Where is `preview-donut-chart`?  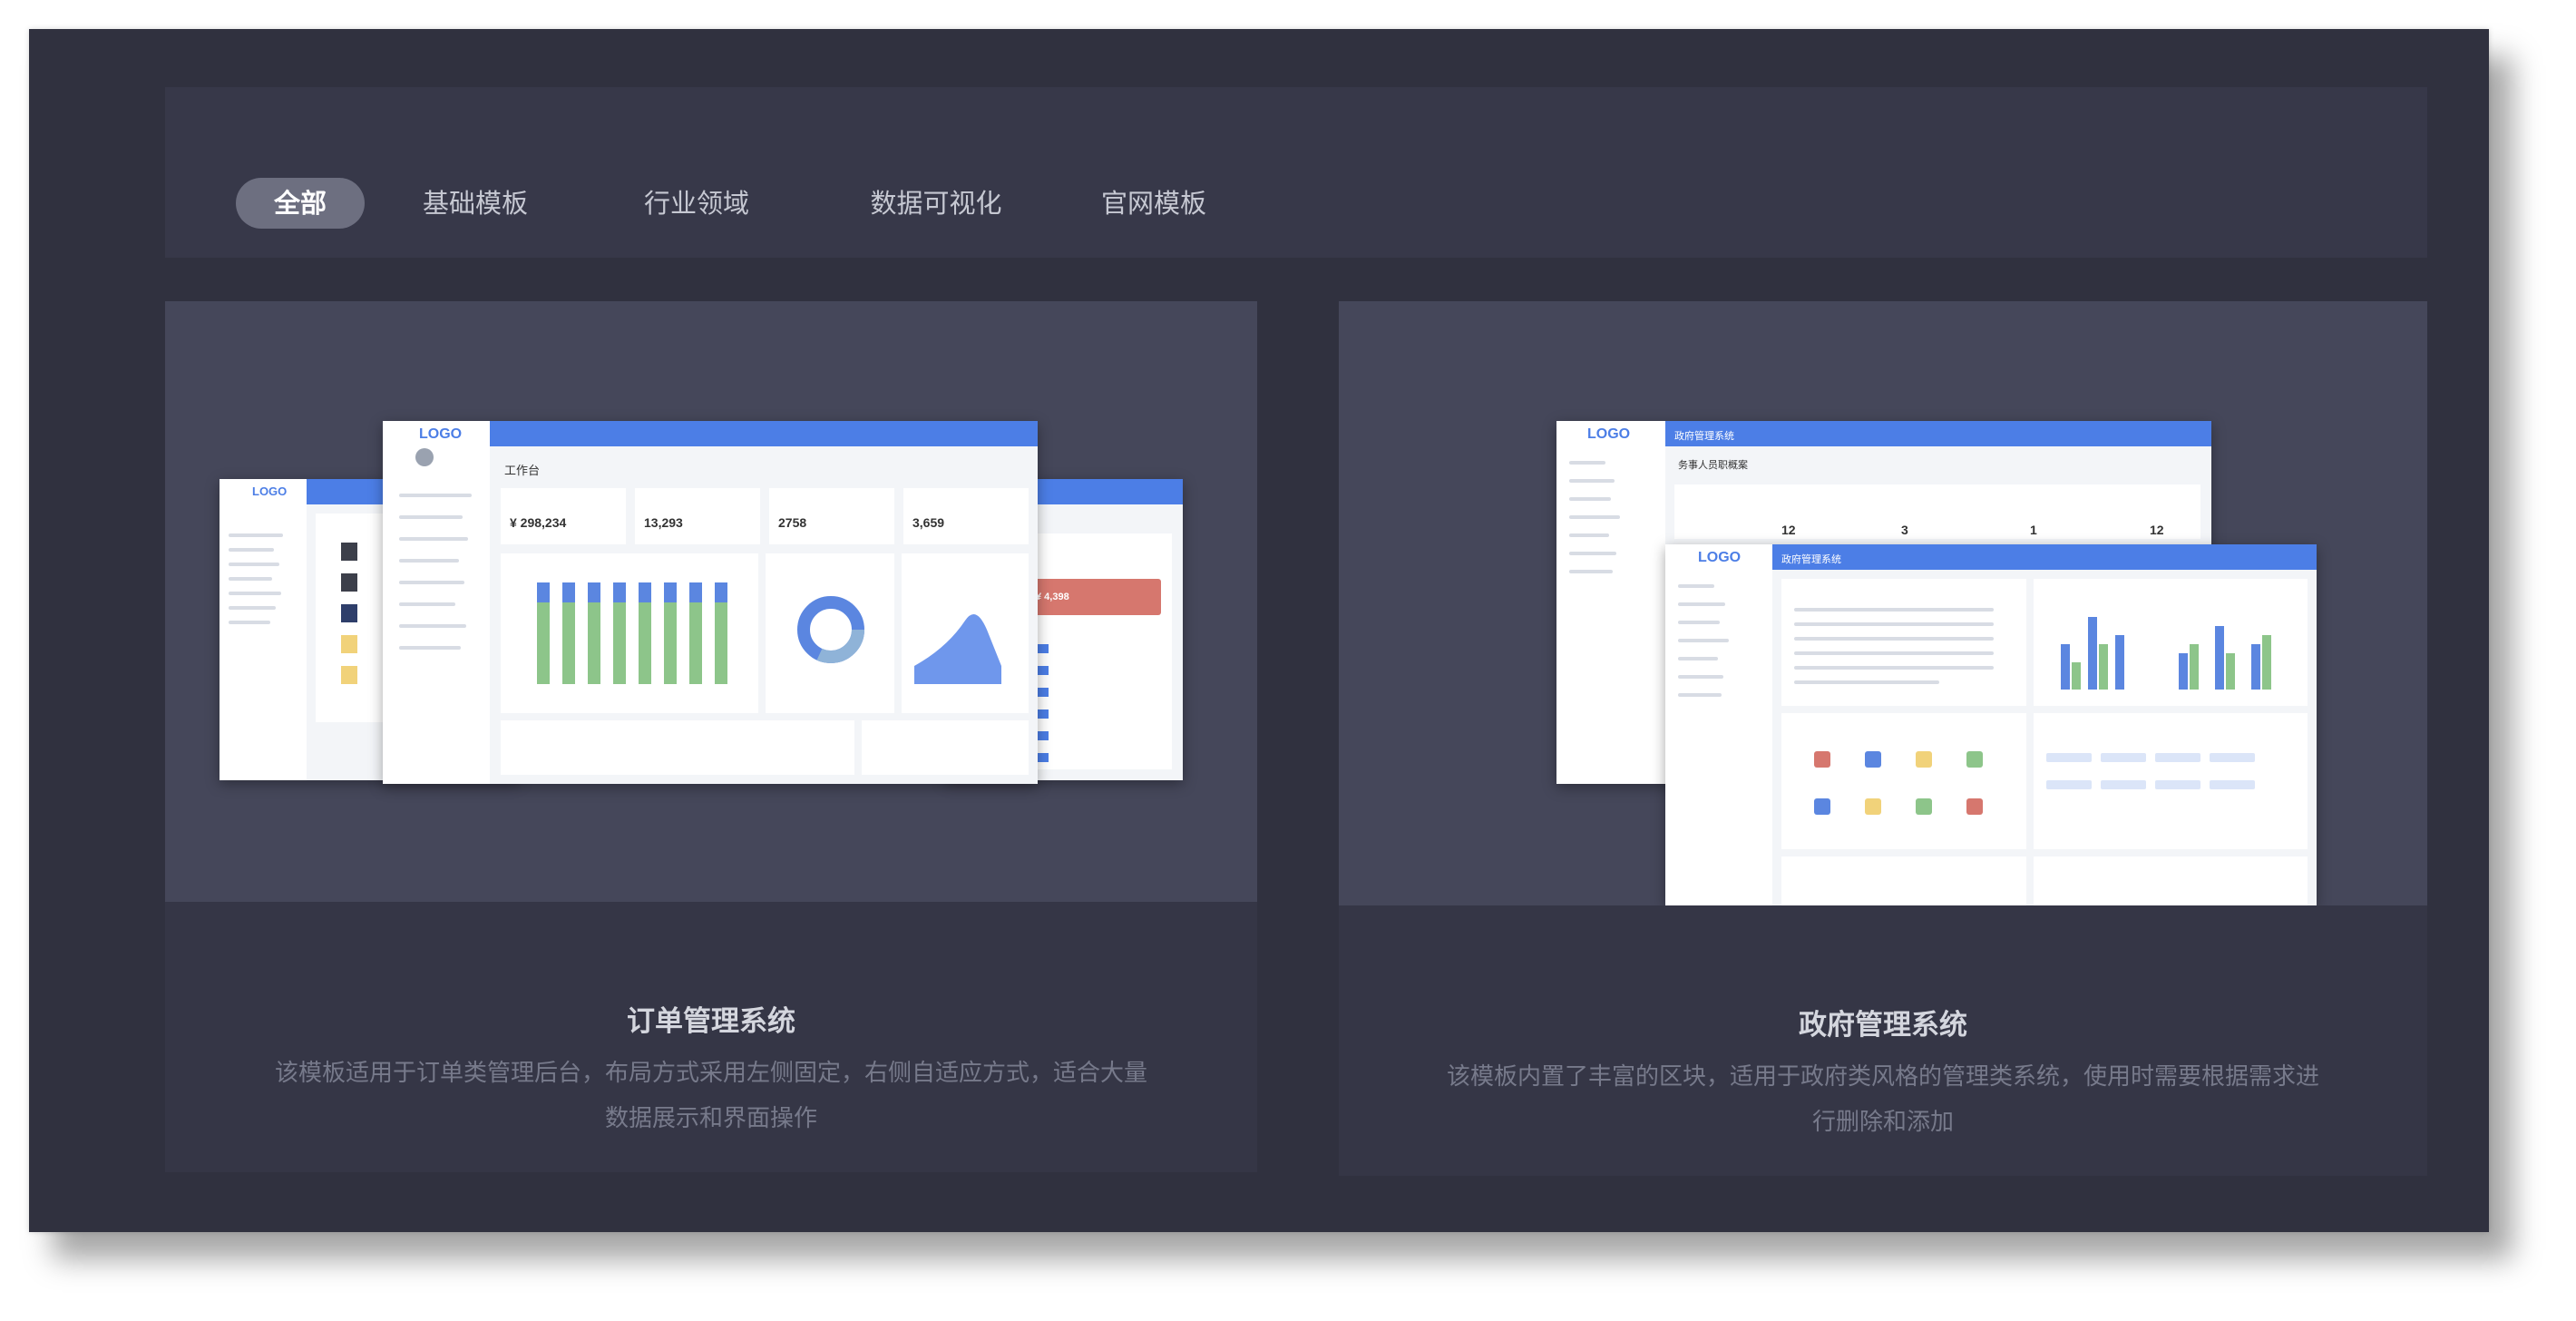
preview-donut-chart is located at coordinates (830, 629).